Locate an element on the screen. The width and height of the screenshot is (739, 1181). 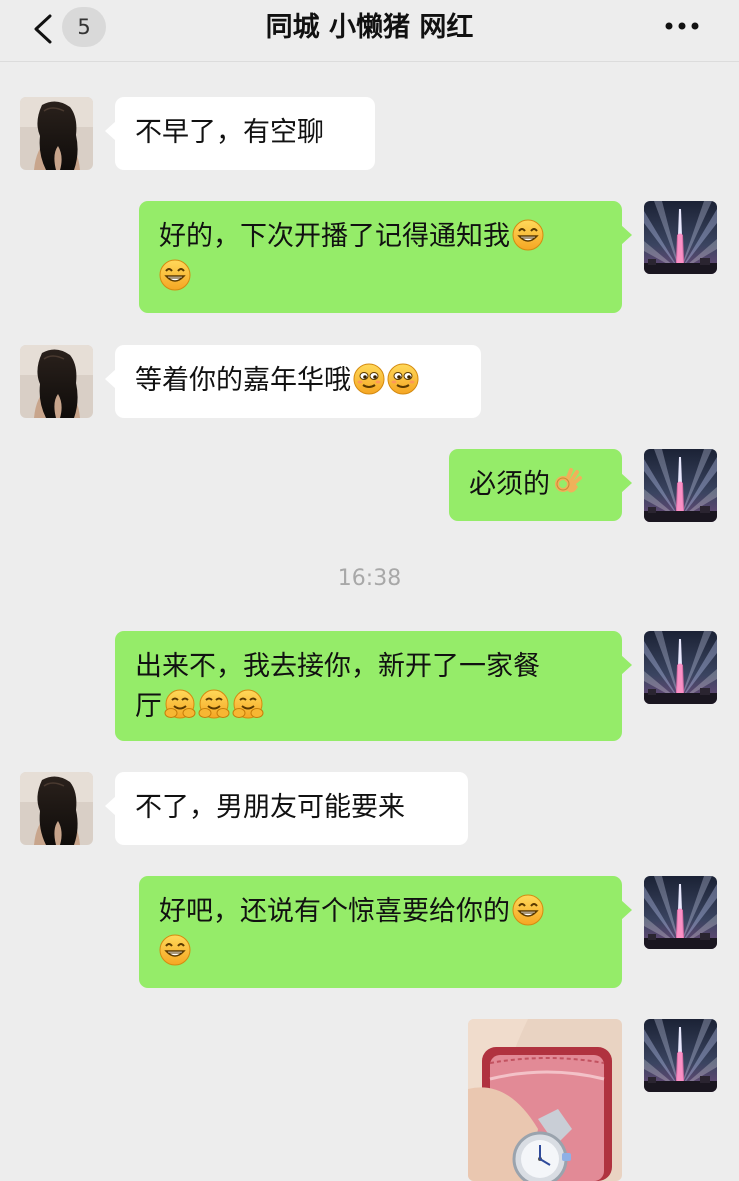
sent-message-bubble: 出来不，我去接你，新开了一家餐 厅 is located at coordinates (373, 686).